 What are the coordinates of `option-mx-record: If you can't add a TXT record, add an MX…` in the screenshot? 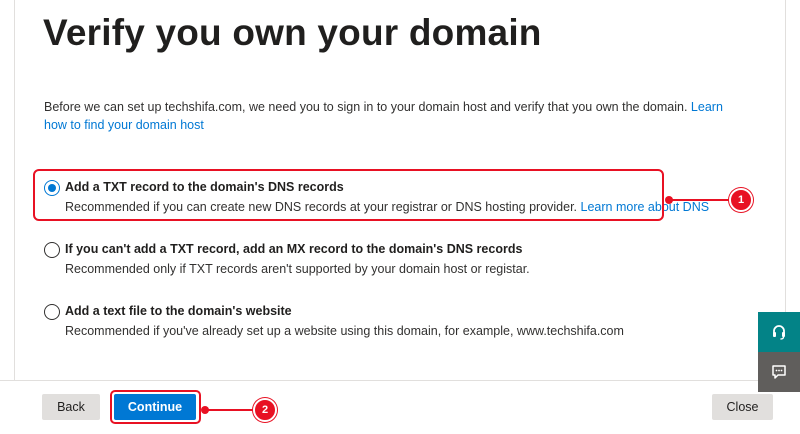 It's located at (354, 262).